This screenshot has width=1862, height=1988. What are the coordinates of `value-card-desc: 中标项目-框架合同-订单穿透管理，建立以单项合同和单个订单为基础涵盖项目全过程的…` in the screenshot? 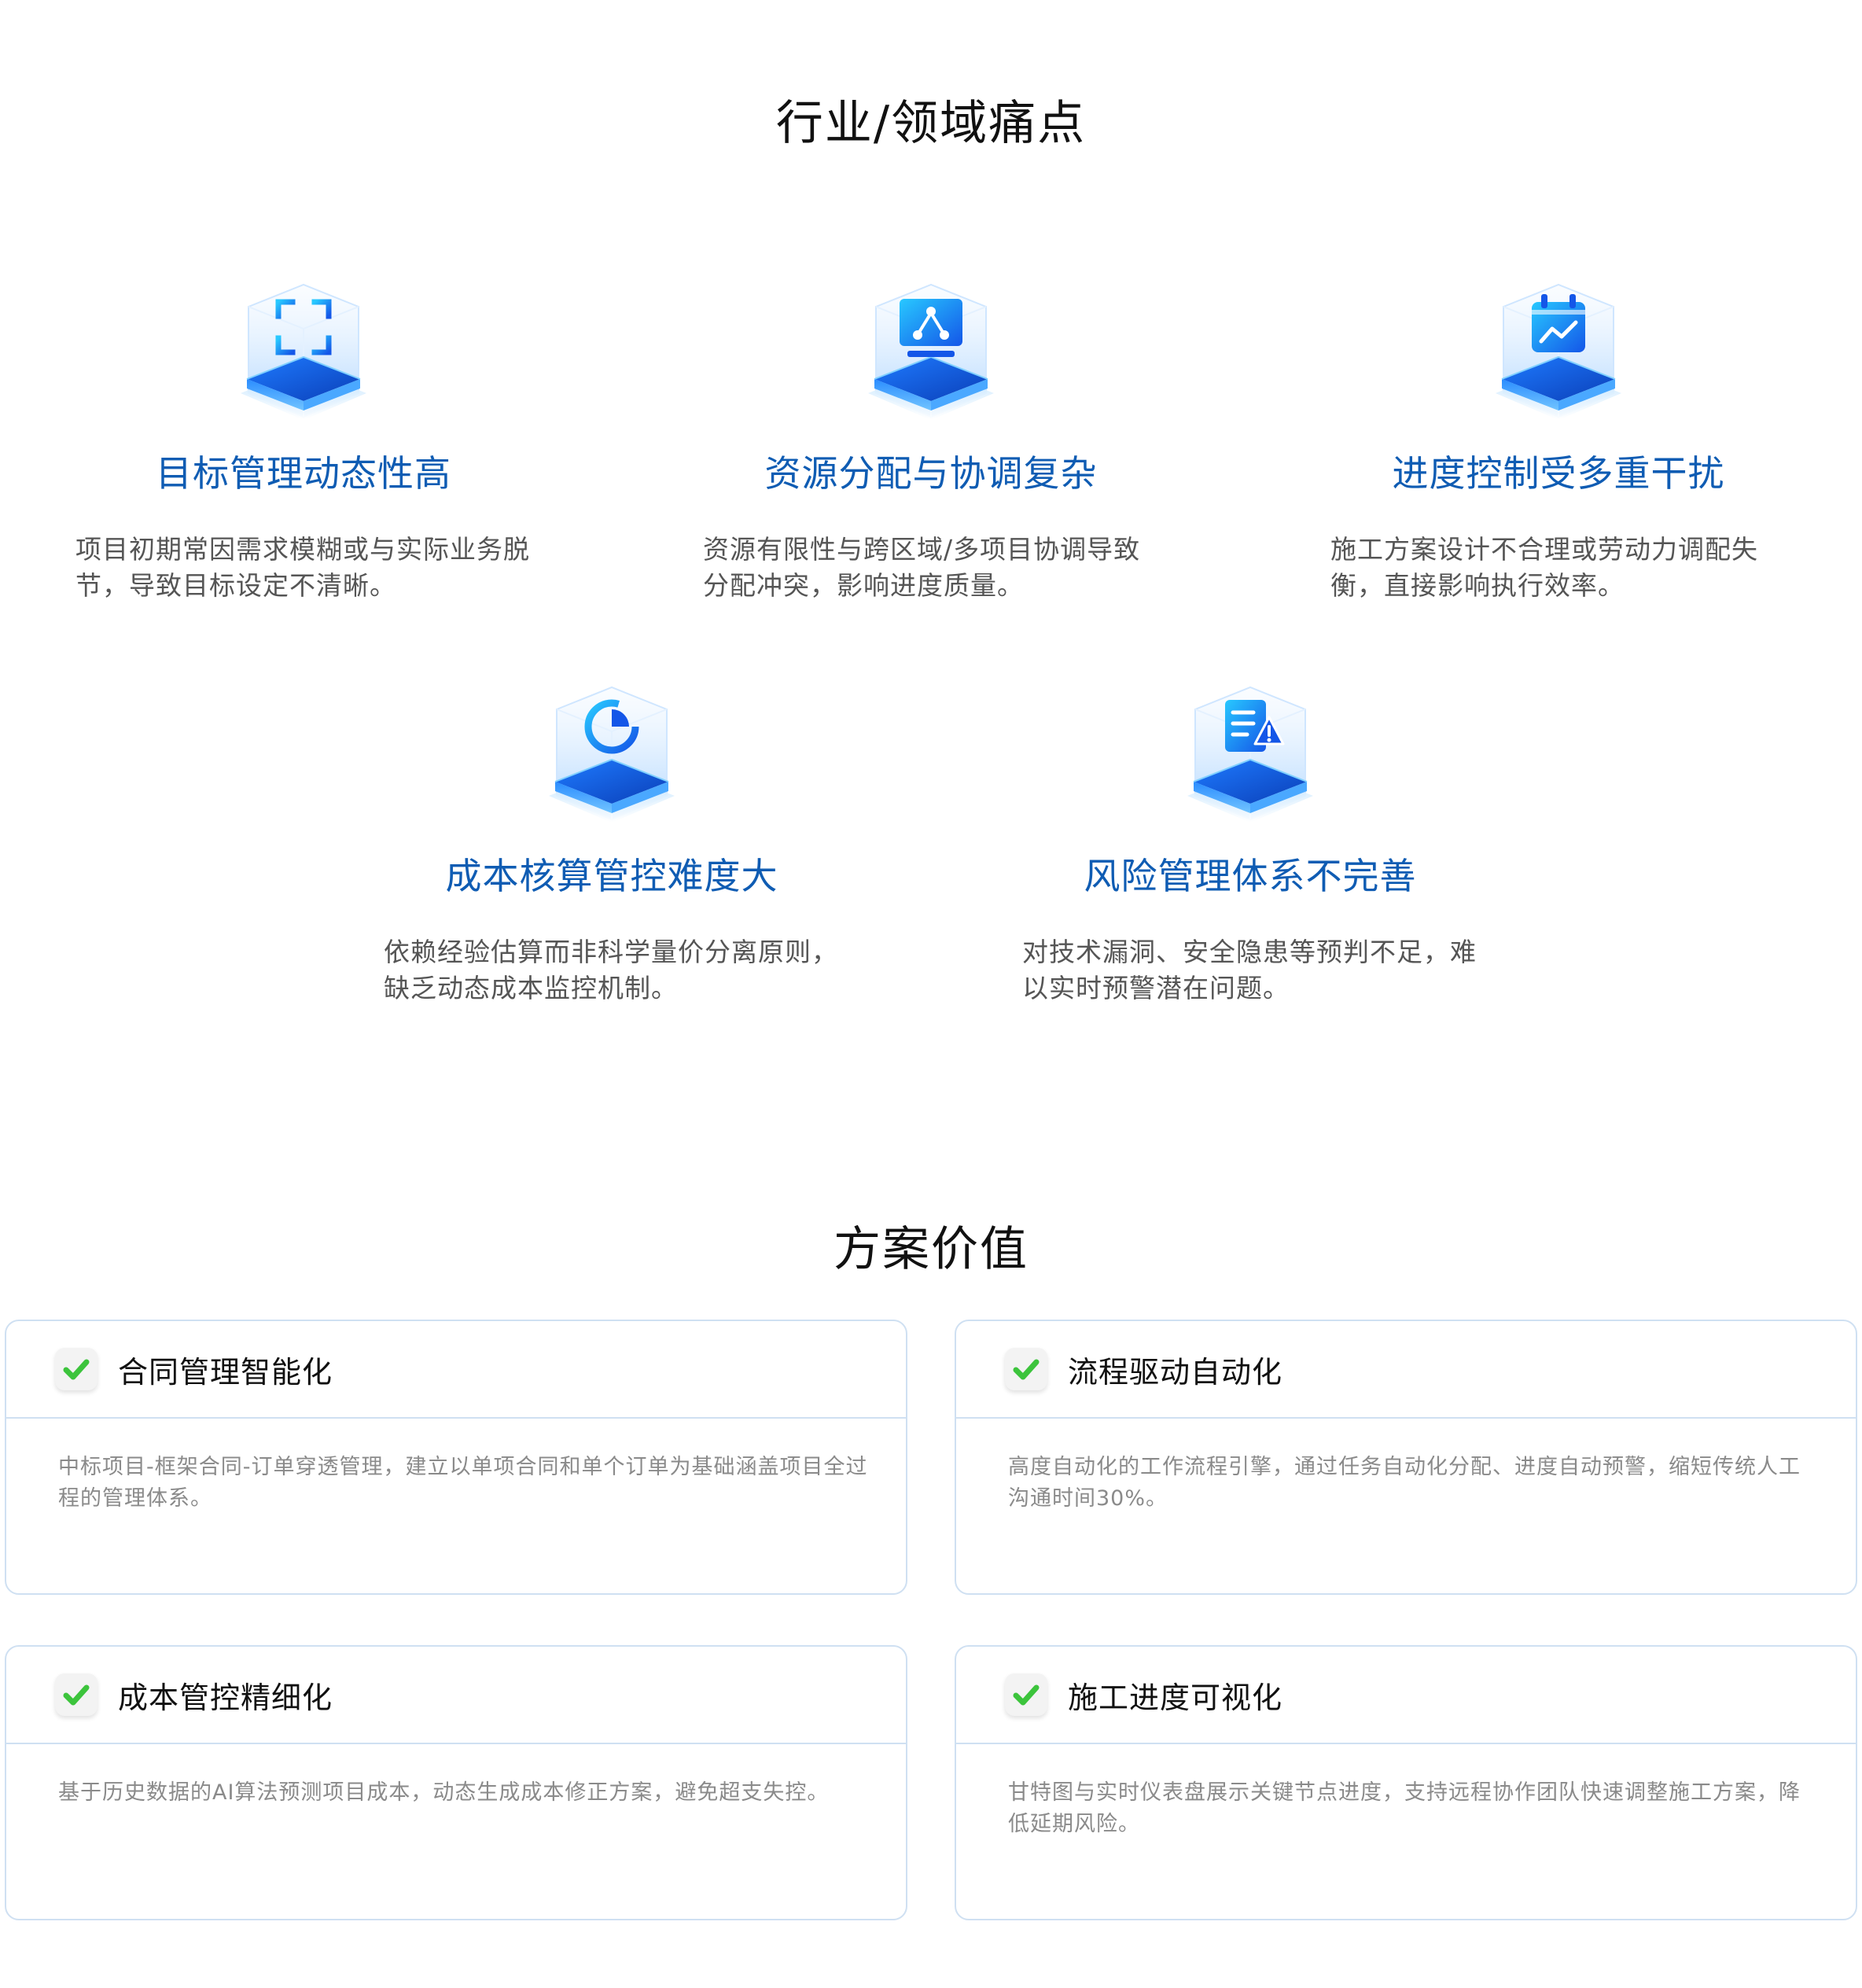 It's located at (463, 1483).